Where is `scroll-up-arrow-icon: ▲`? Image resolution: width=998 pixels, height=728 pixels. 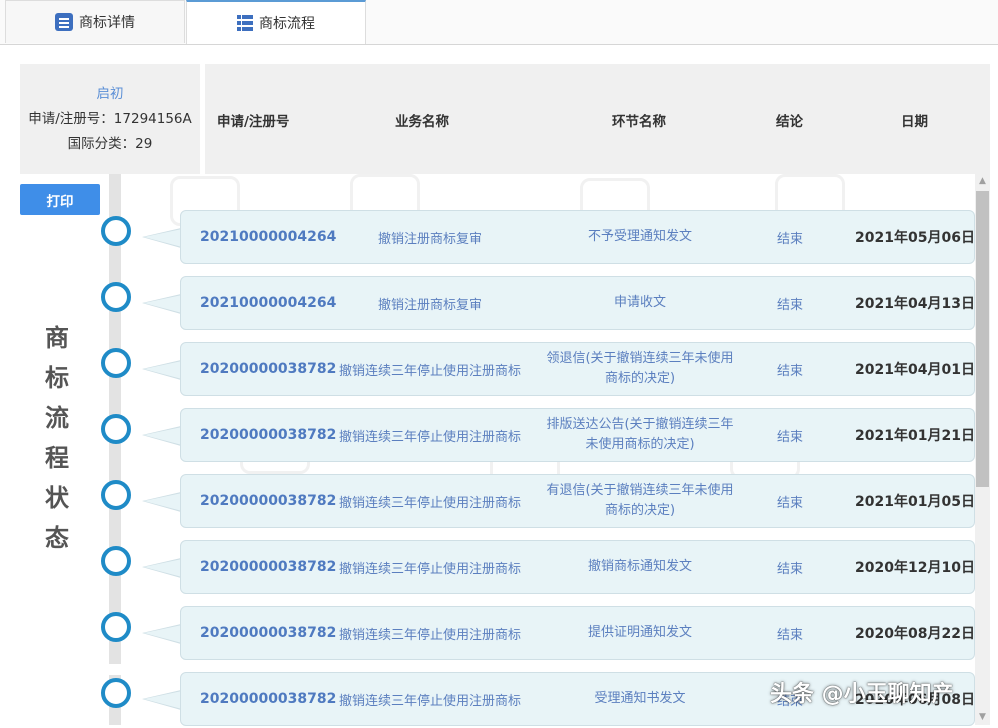 scroll-up-arrow-icon: ▲ is located at coordinates (982, 181).